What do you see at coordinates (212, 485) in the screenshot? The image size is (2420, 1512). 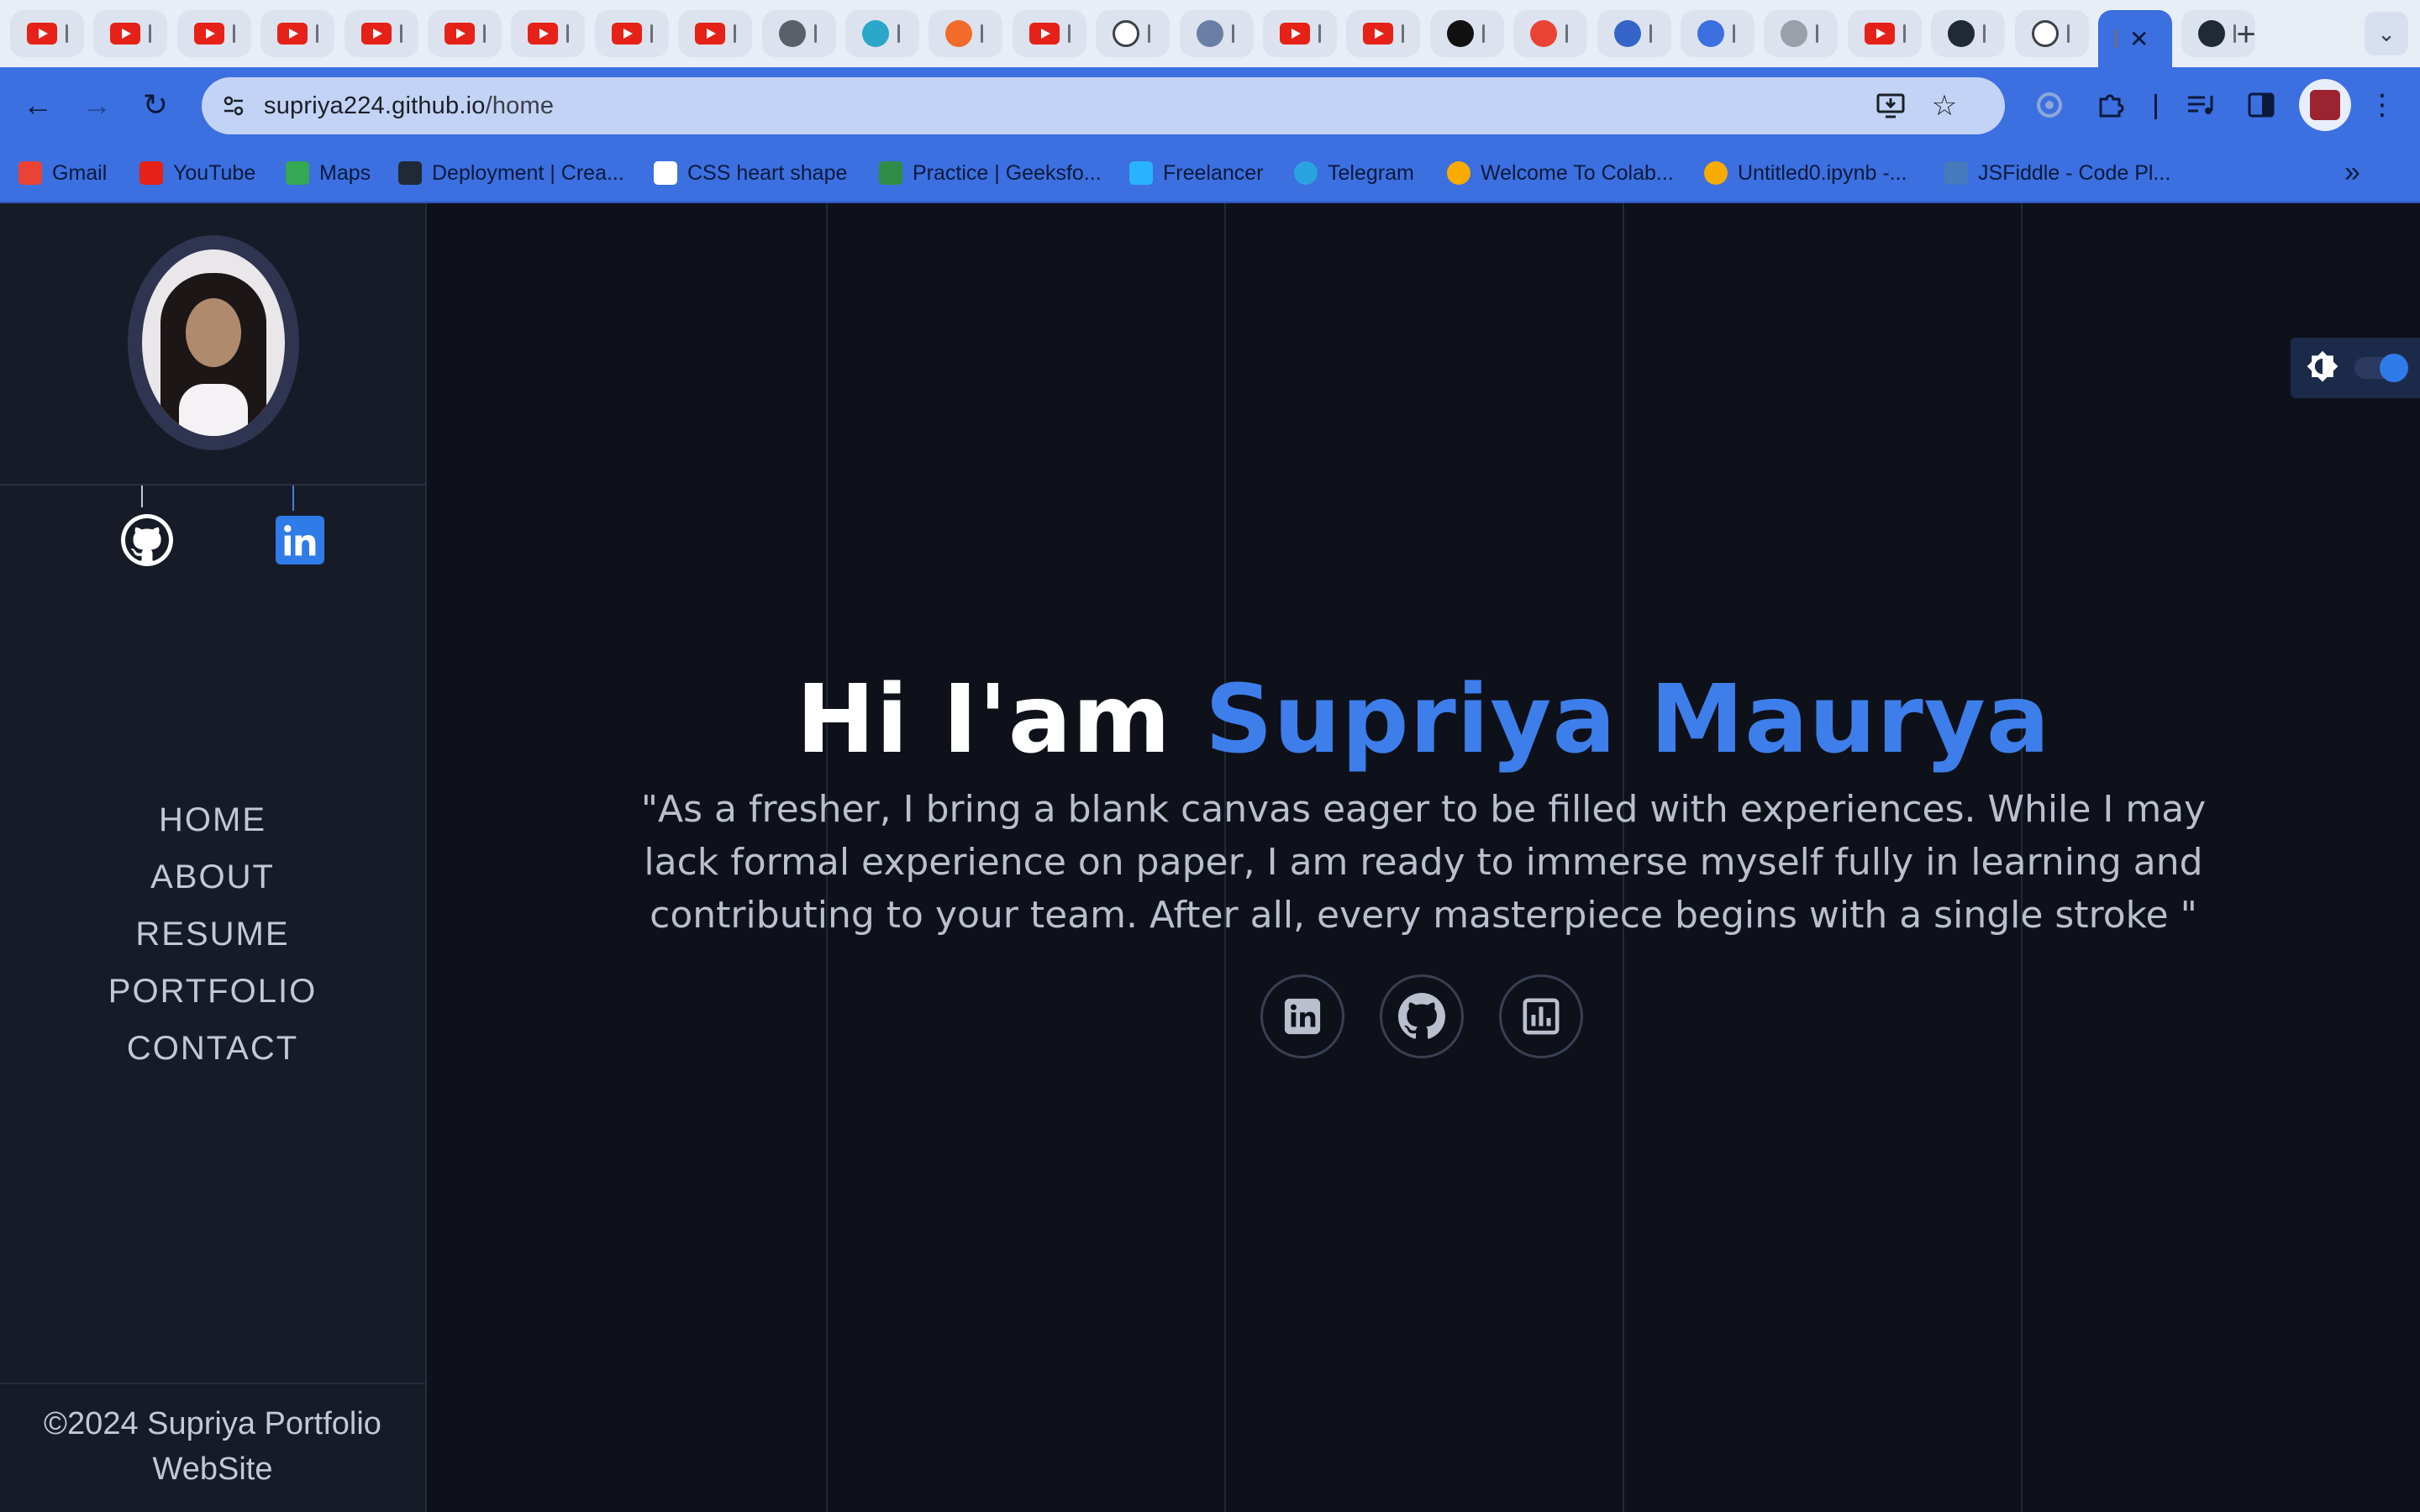 I see `sidebar-divider` at bounding box center [212, 485].